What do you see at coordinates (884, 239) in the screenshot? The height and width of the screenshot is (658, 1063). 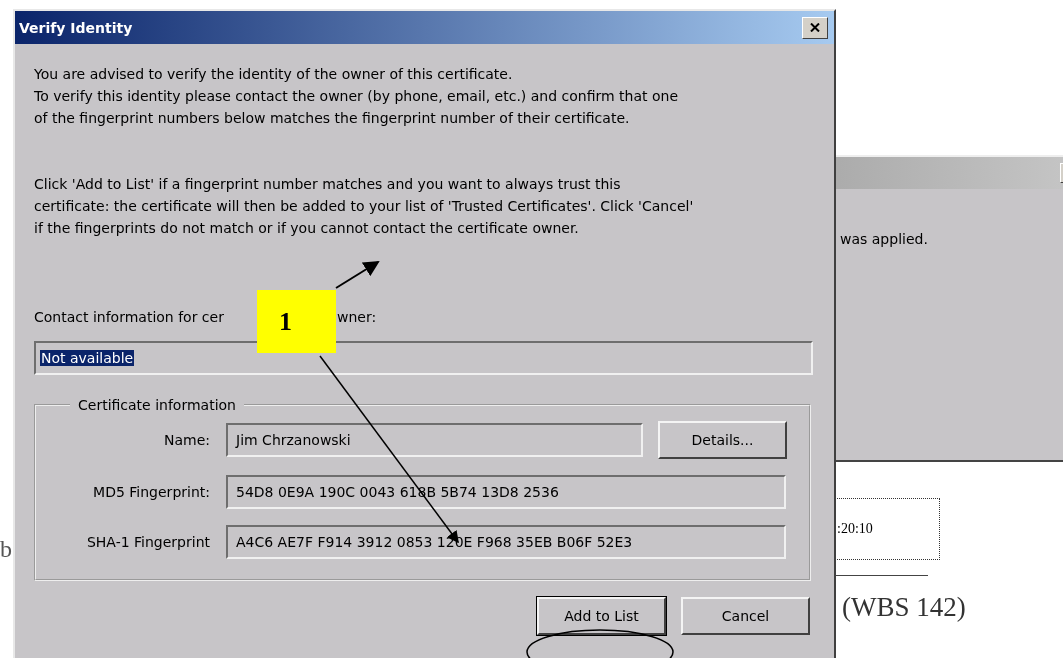 I see `dialog-message: was applied.` at bounding box center [884, 239].